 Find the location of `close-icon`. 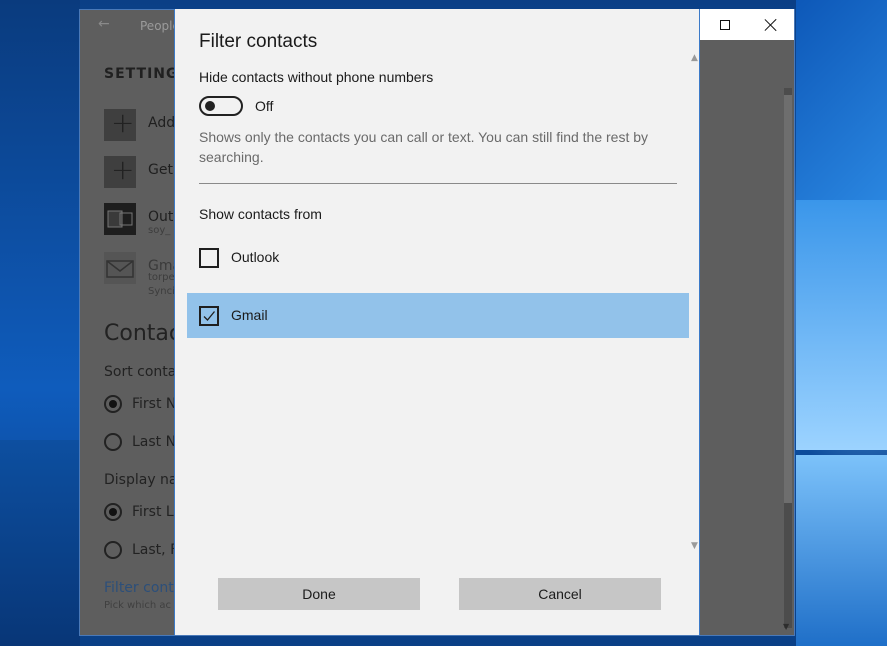

close-icon is located at coordinates (771, 25).